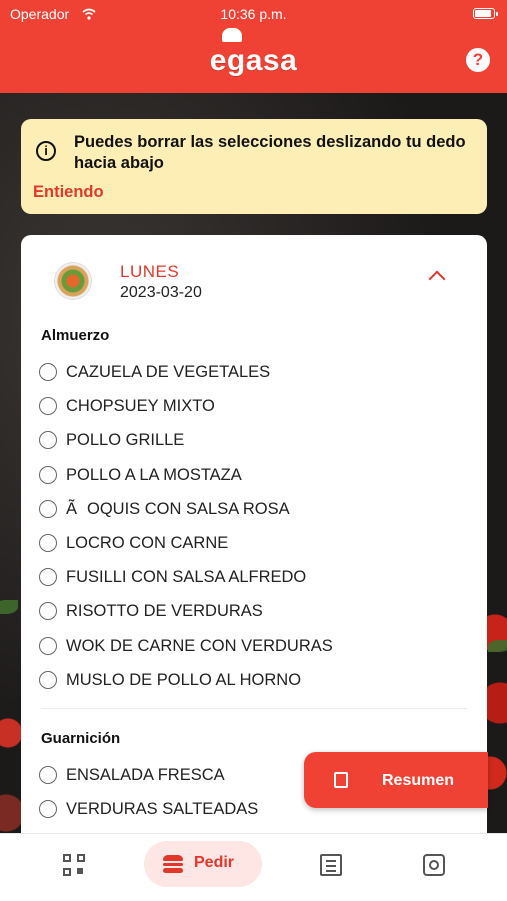 This screenshot has width=507, height=901. What do you see at coordinates (75, 335) in the screenshot?
I see `section-title-almuerzo: Almuerzo` at bounding box center [75, 335].